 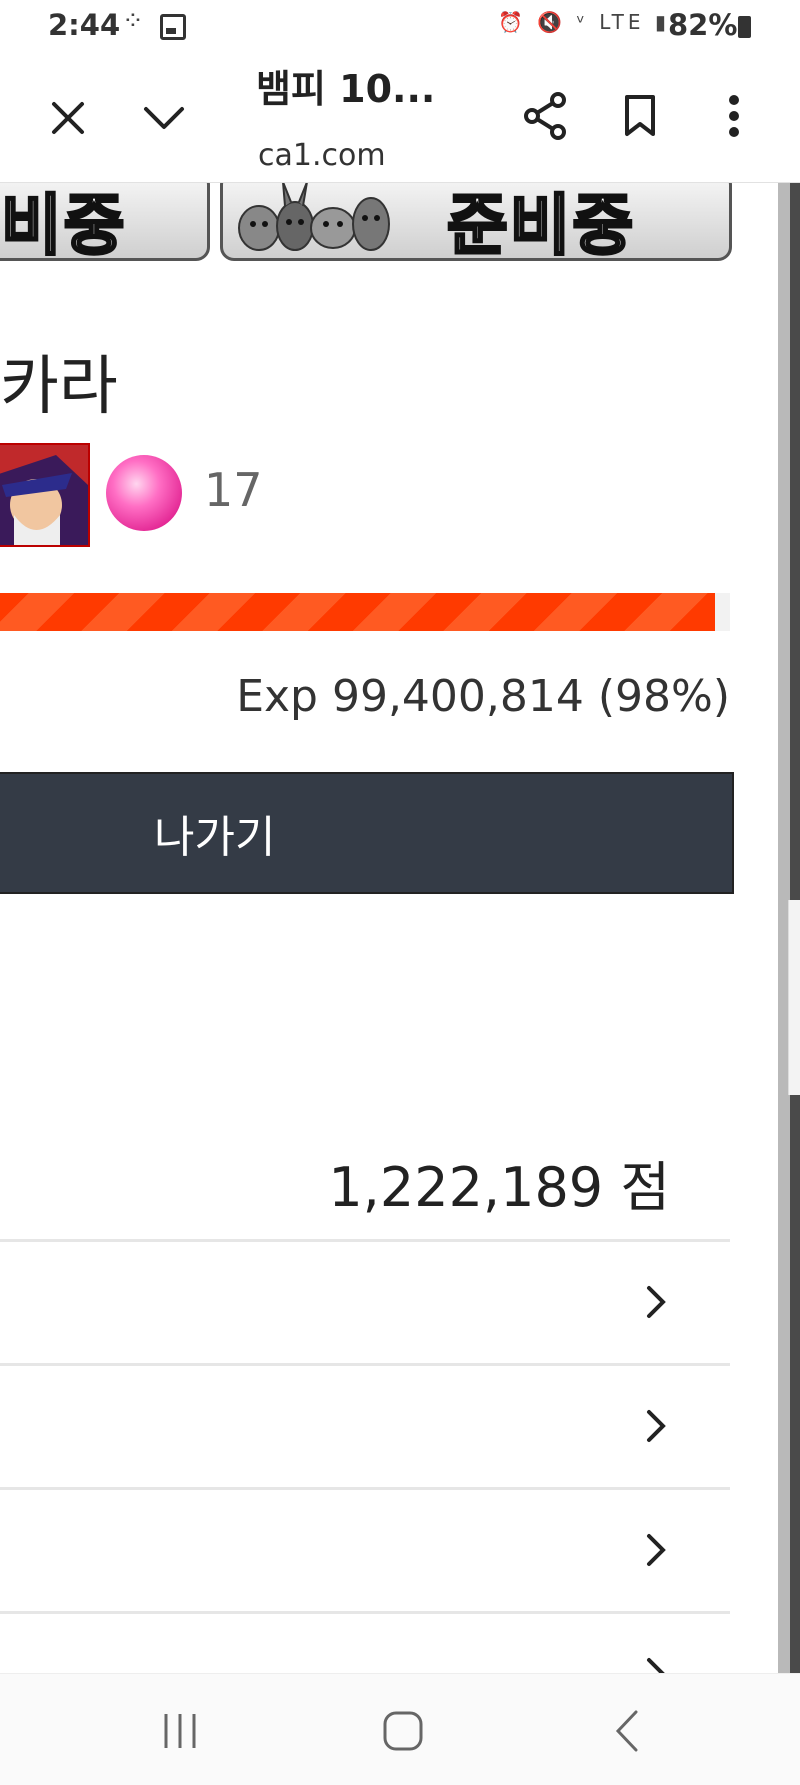 I want to click on exit-button: 나가기, so click(x=367, y=833).